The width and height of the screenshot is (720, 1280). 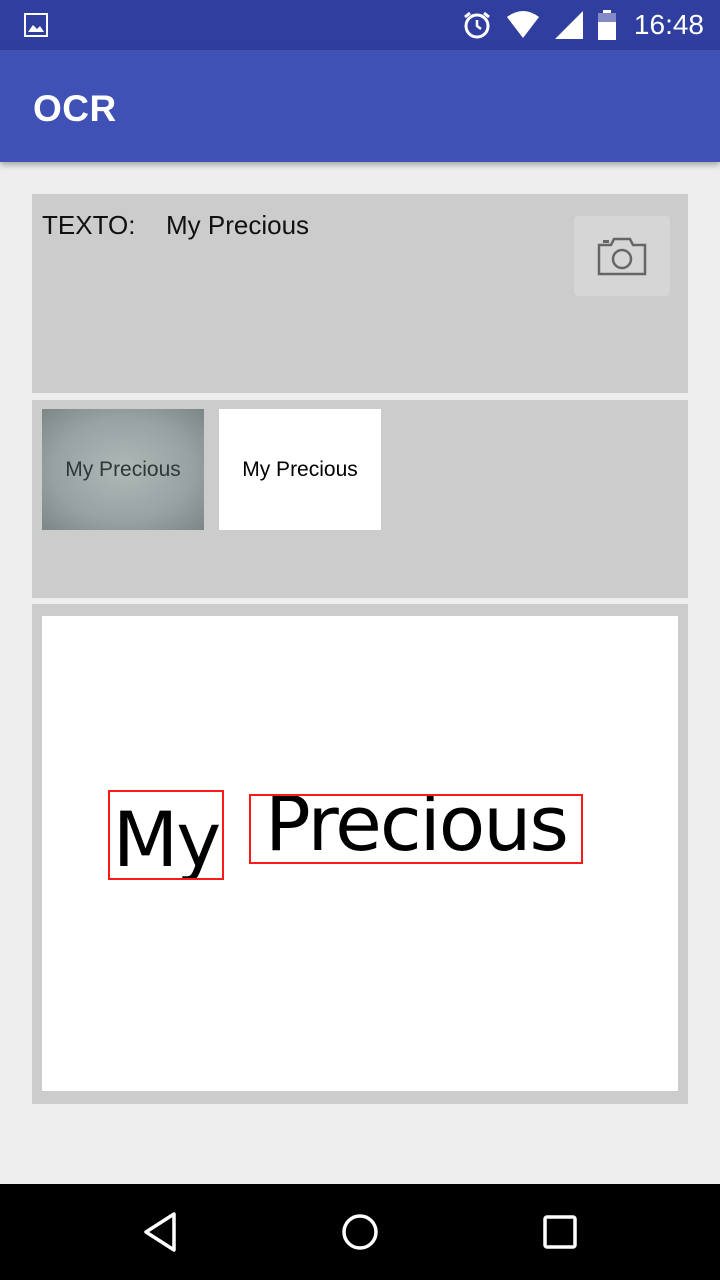 I want to click on status-bar: 16:48, so click(x=360, y=25).